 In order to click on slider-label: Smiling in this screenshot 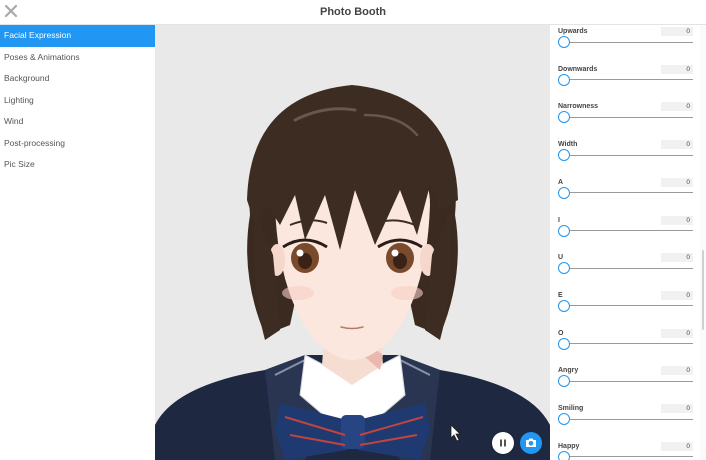, I will do `click(571, 408)`.